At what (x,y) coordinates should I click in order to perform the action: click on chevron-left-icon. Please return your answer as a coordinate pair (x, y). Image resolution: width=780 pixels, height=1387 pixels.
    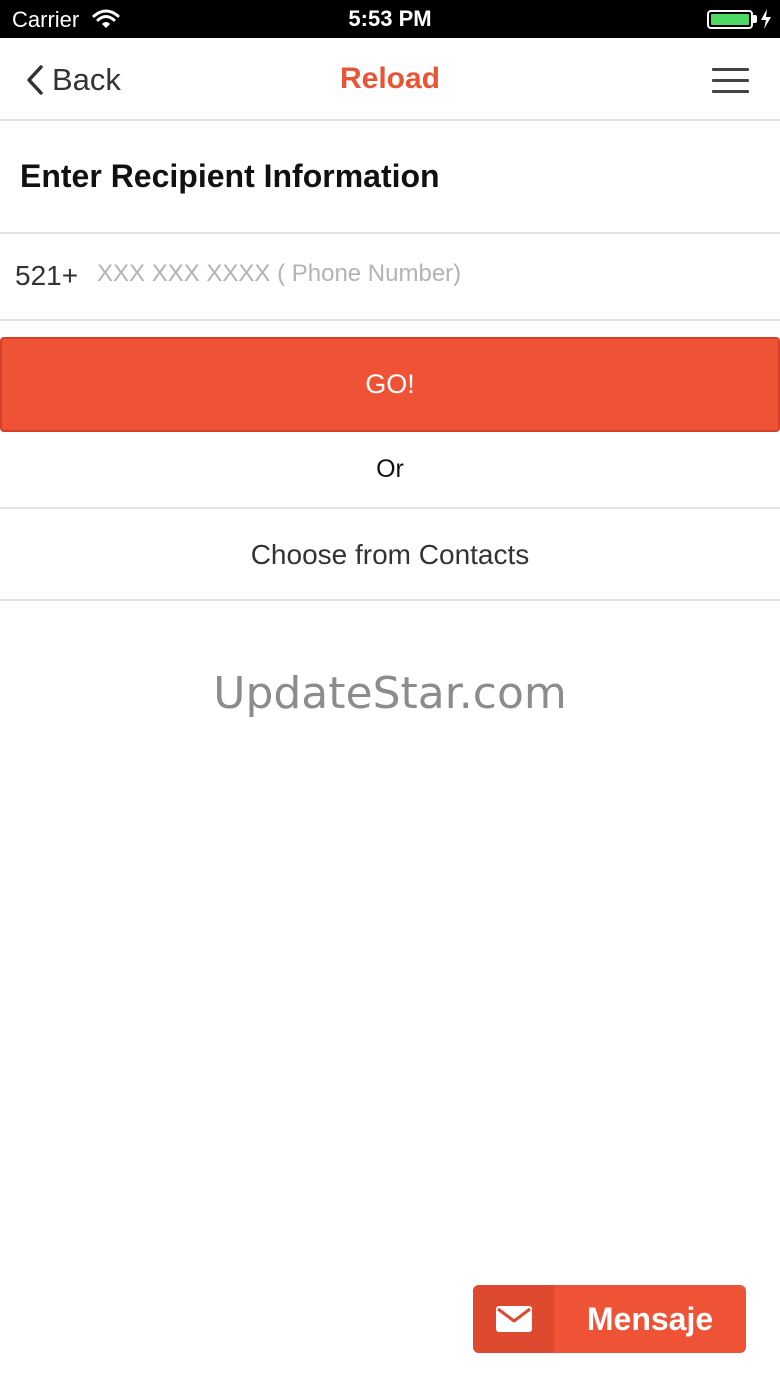
    Looking at the image, I should click on (35, 80).